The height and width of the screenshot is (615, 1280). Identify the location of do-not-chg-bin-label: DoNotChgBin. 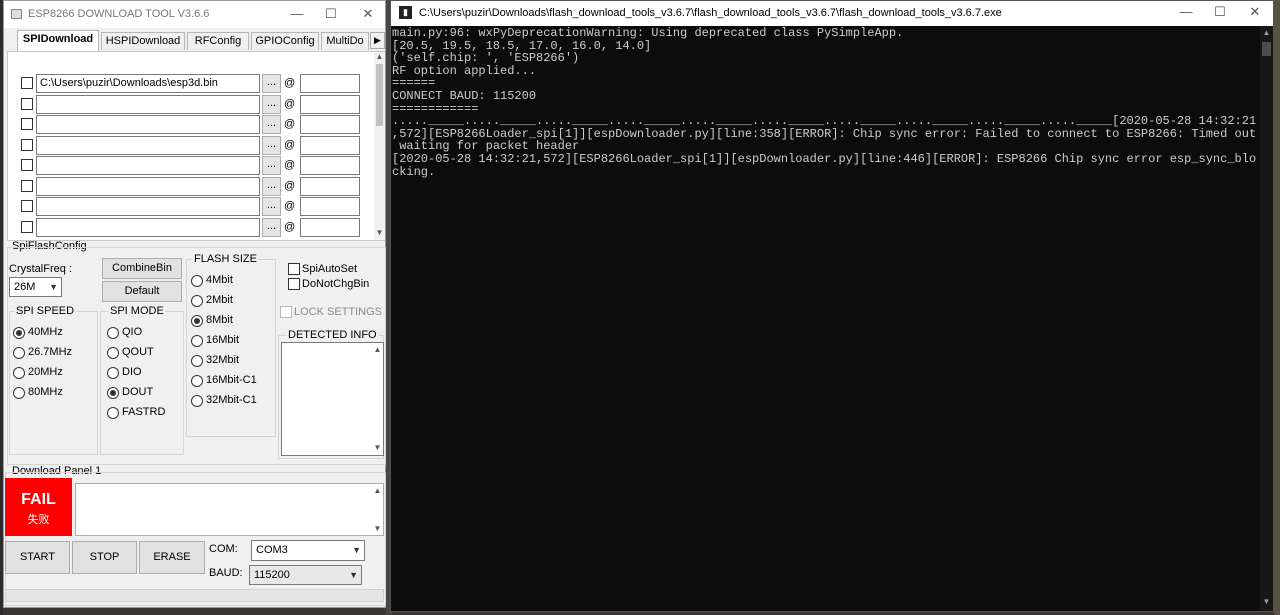
(336, 284).